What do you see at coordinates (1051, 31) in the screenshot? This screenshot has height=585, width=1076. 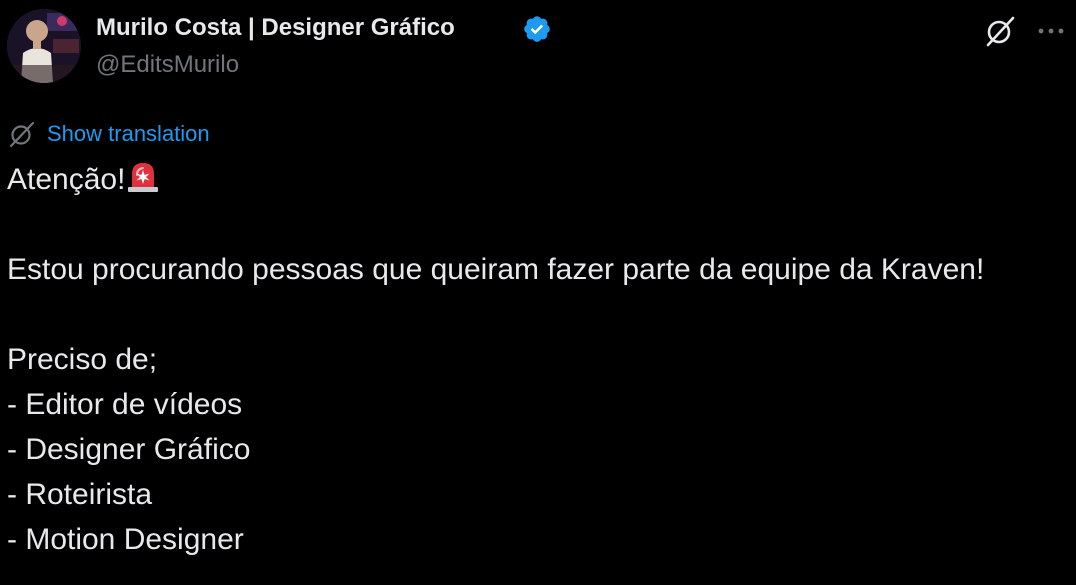 I see `more-icon` at bounding box center [1051, 31].